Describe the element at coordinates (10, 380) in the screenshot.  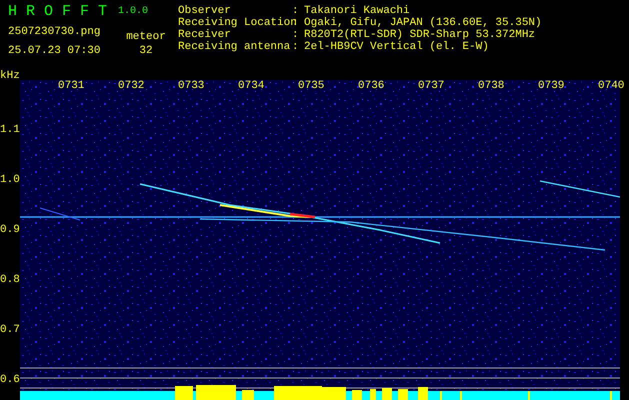
I see `axis-label: 0.6` at that location.